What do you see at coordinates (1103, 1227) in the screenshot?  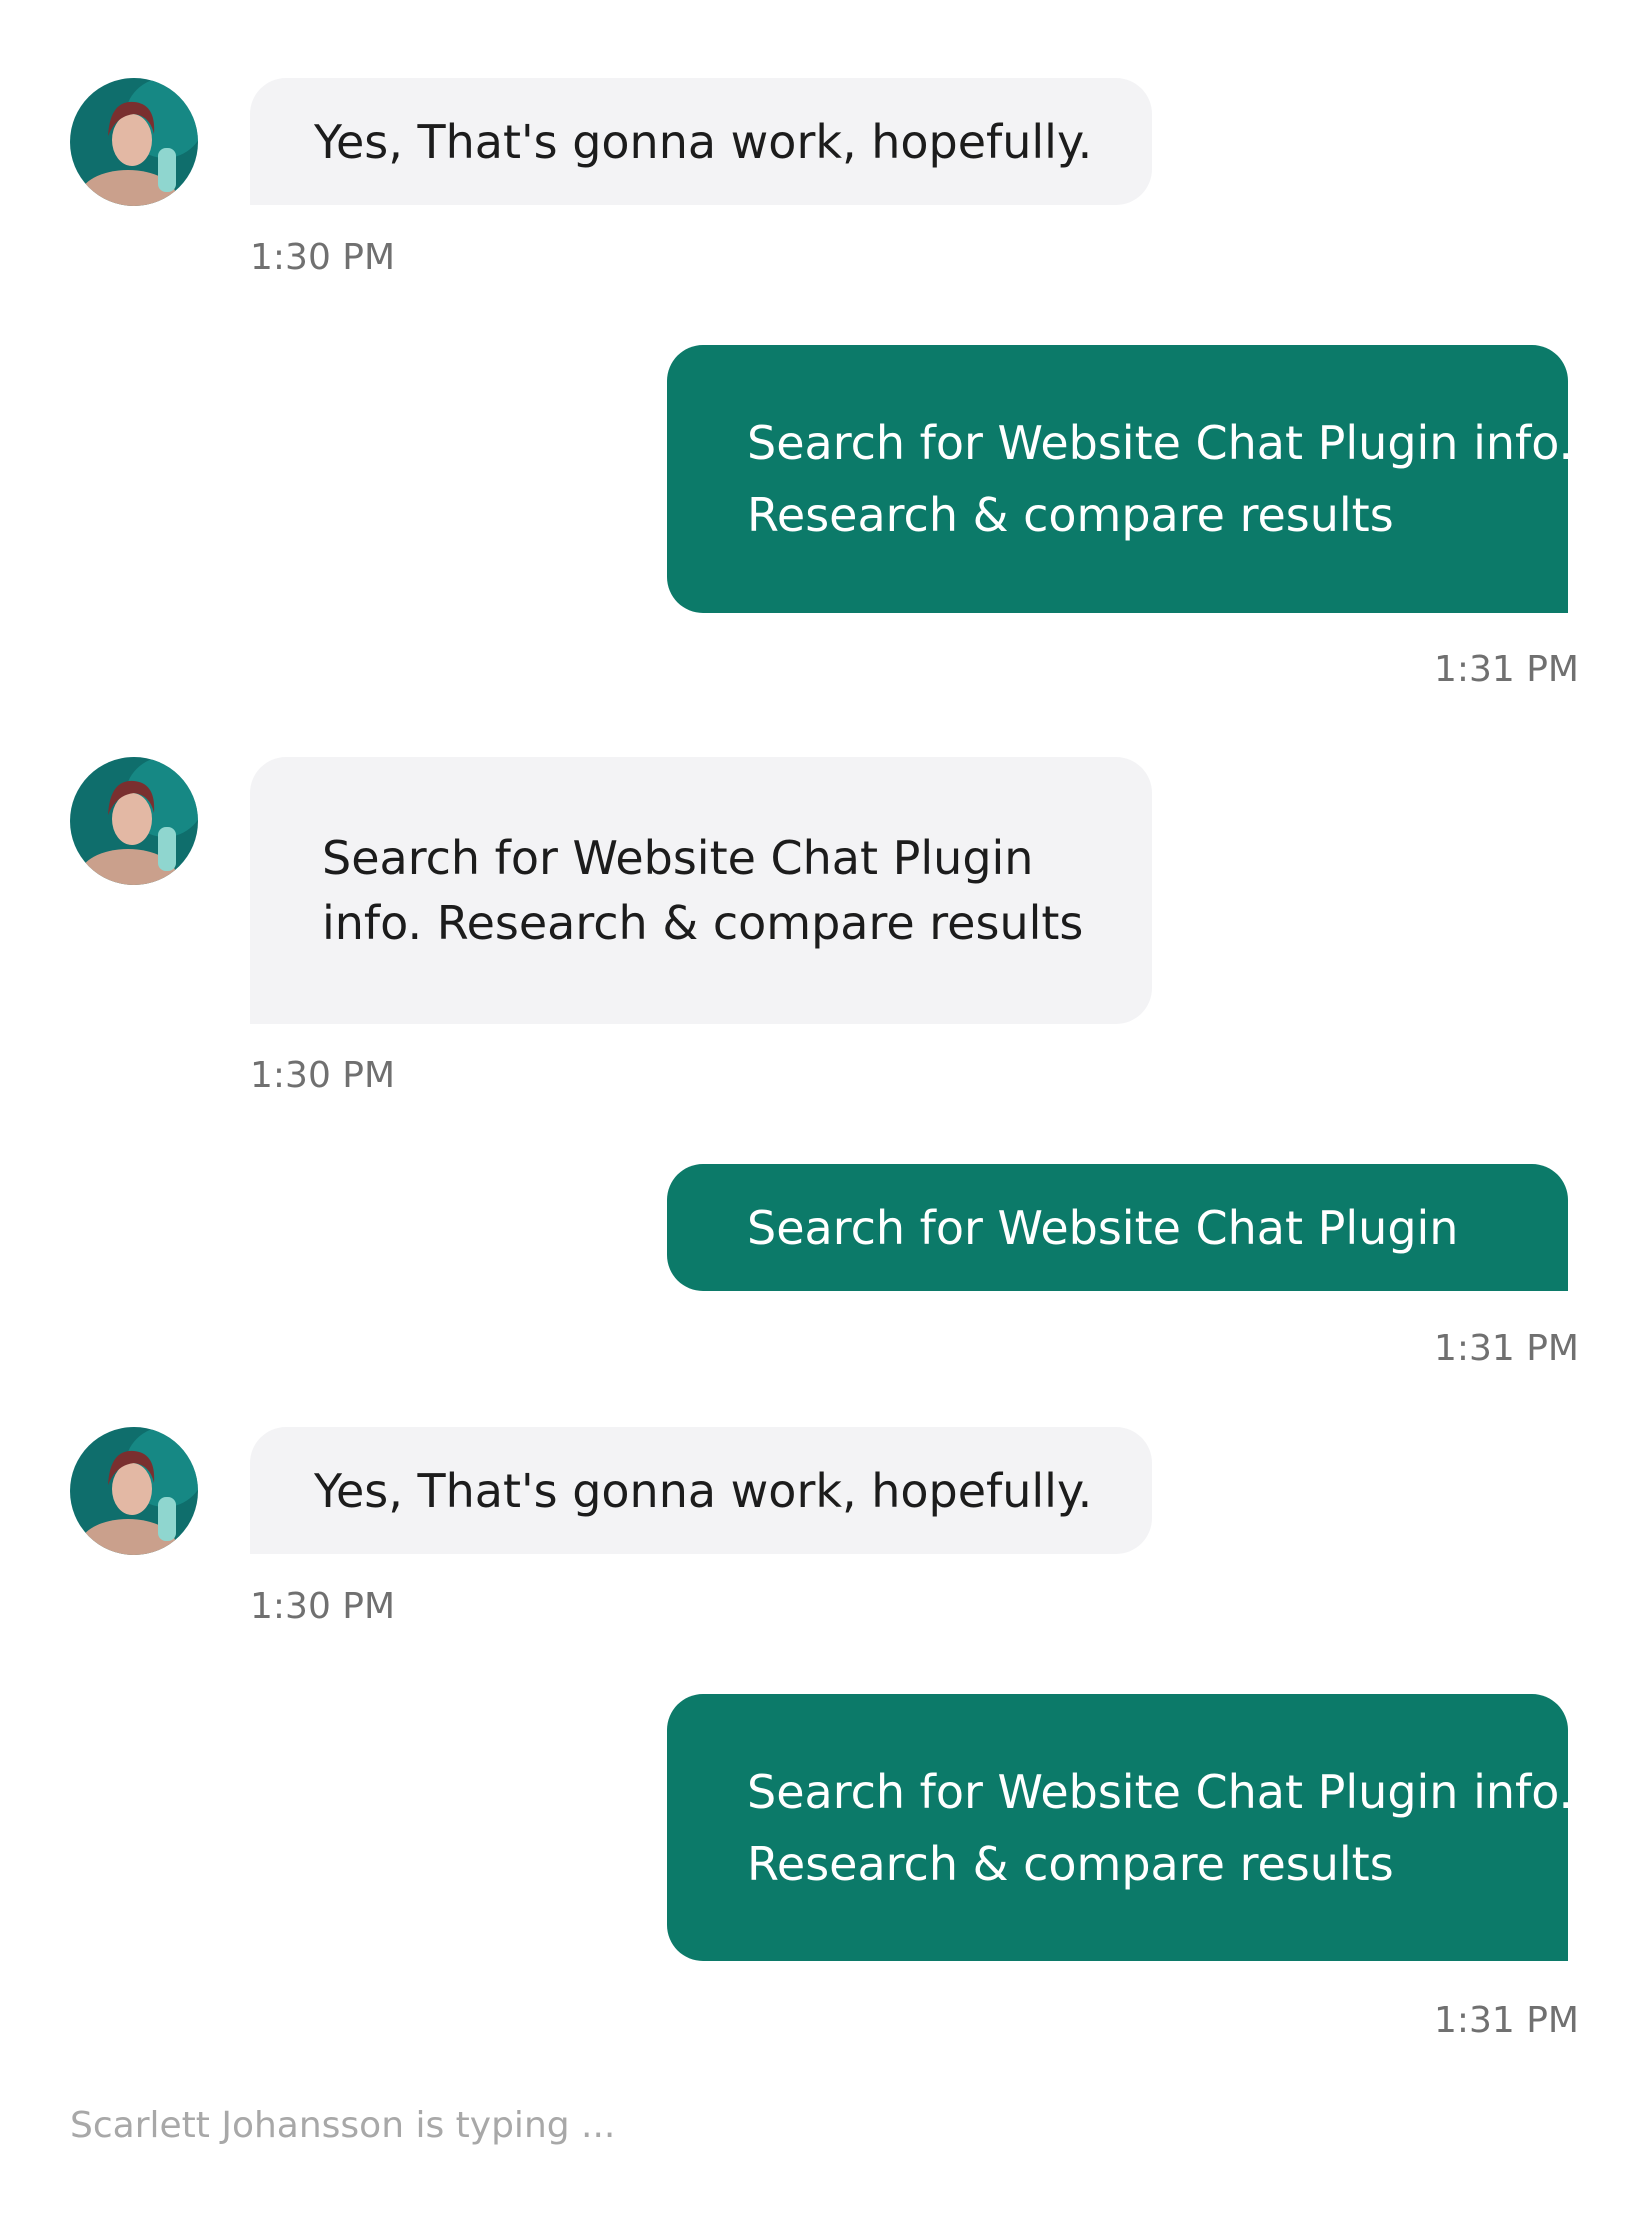 I see `message-text: Search for Website Chat Plugin` at bounding box center [1103, 1227].